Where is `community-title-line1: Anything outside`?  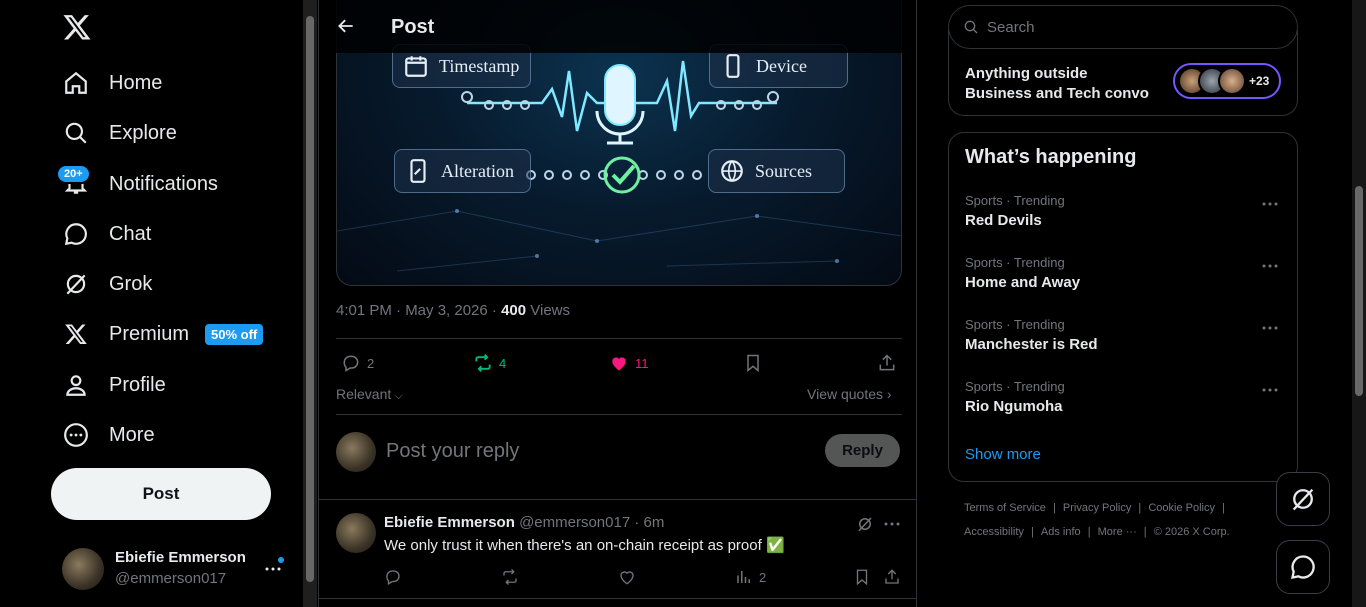 community-title-line1: Anything outside is located at coordinates (1026, 73).